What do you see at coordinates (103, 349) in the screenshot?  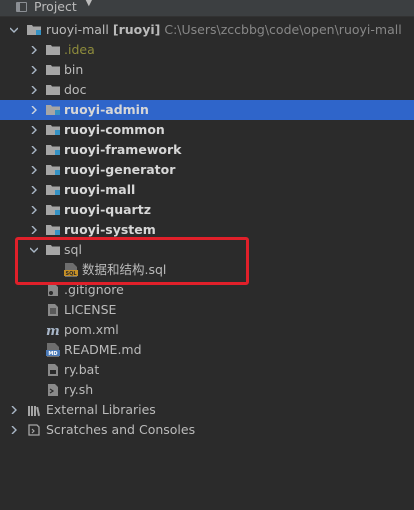 I see `tree-item-label: README.md` at bounding box center [103, 349].